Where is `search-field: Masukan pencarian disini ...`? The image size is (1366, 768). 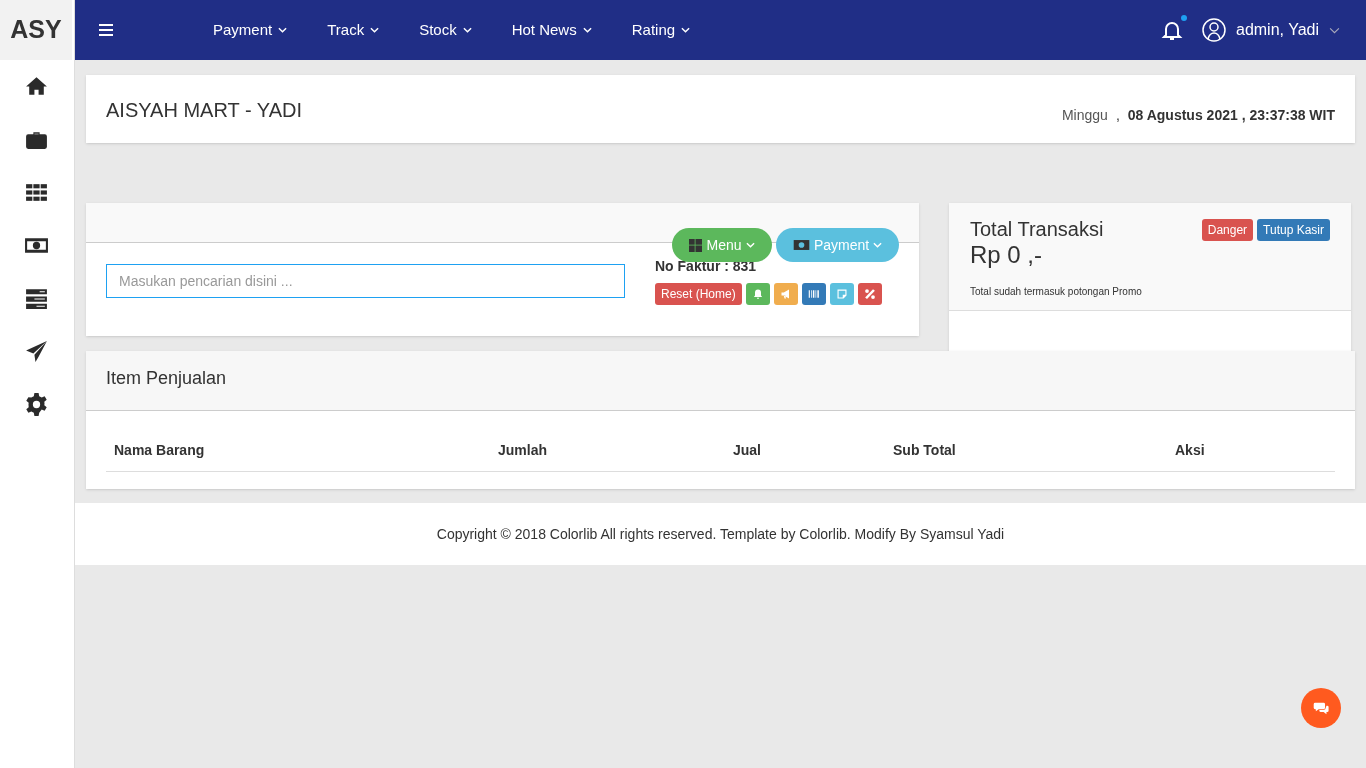 search-field: Masukan pencarian disini ... is located at coordinates (365, 281).